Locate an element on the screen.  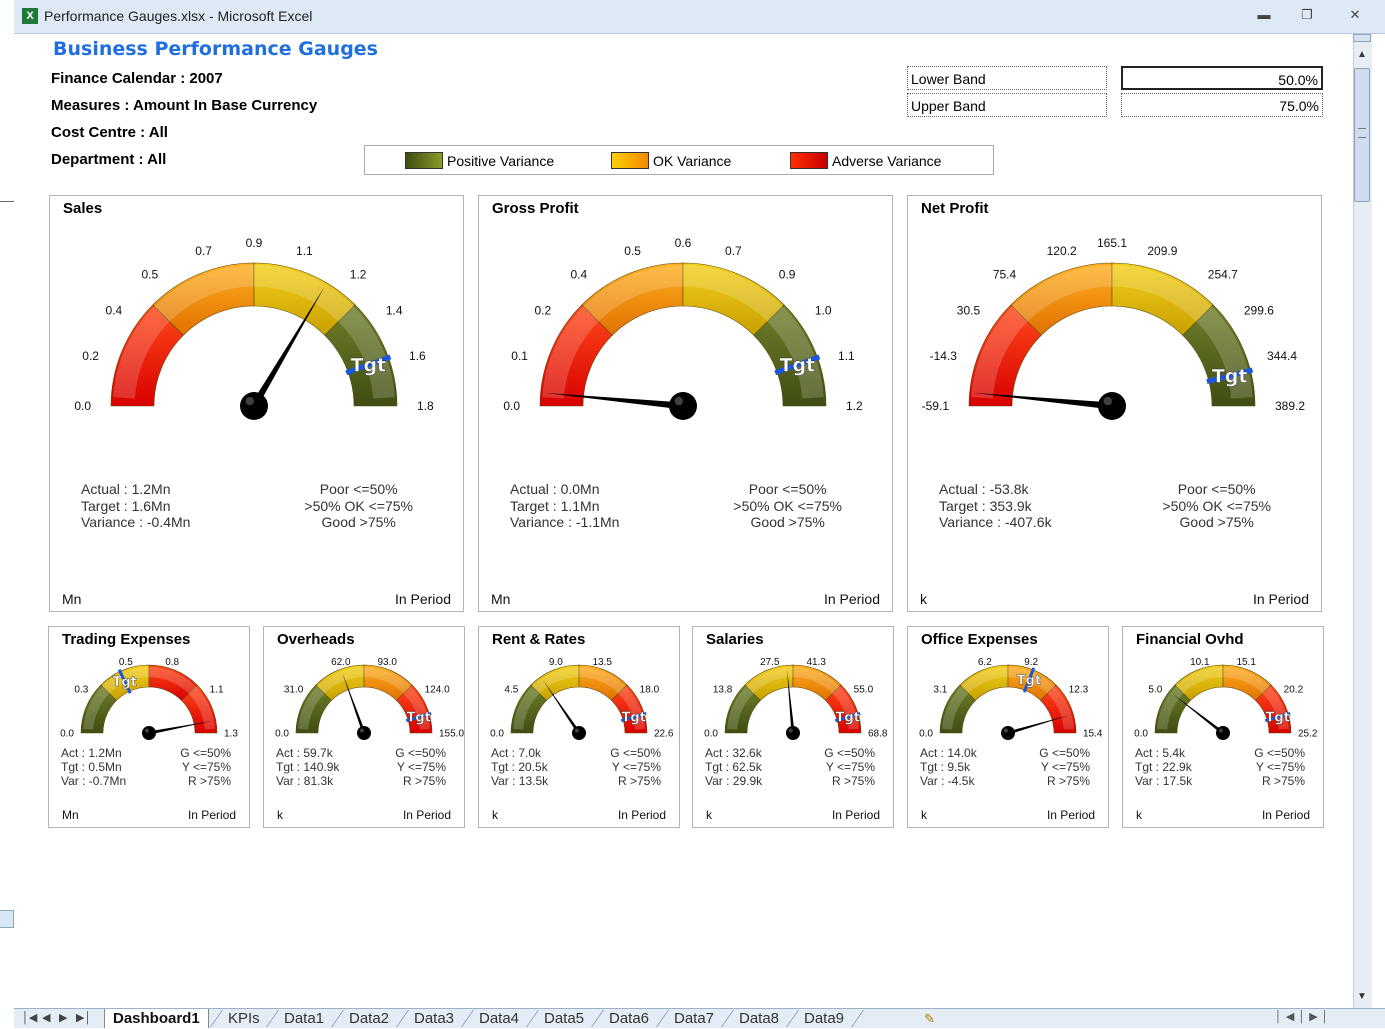
sheet-tab-data5: Data5 is located at coordinates (564, 1018).